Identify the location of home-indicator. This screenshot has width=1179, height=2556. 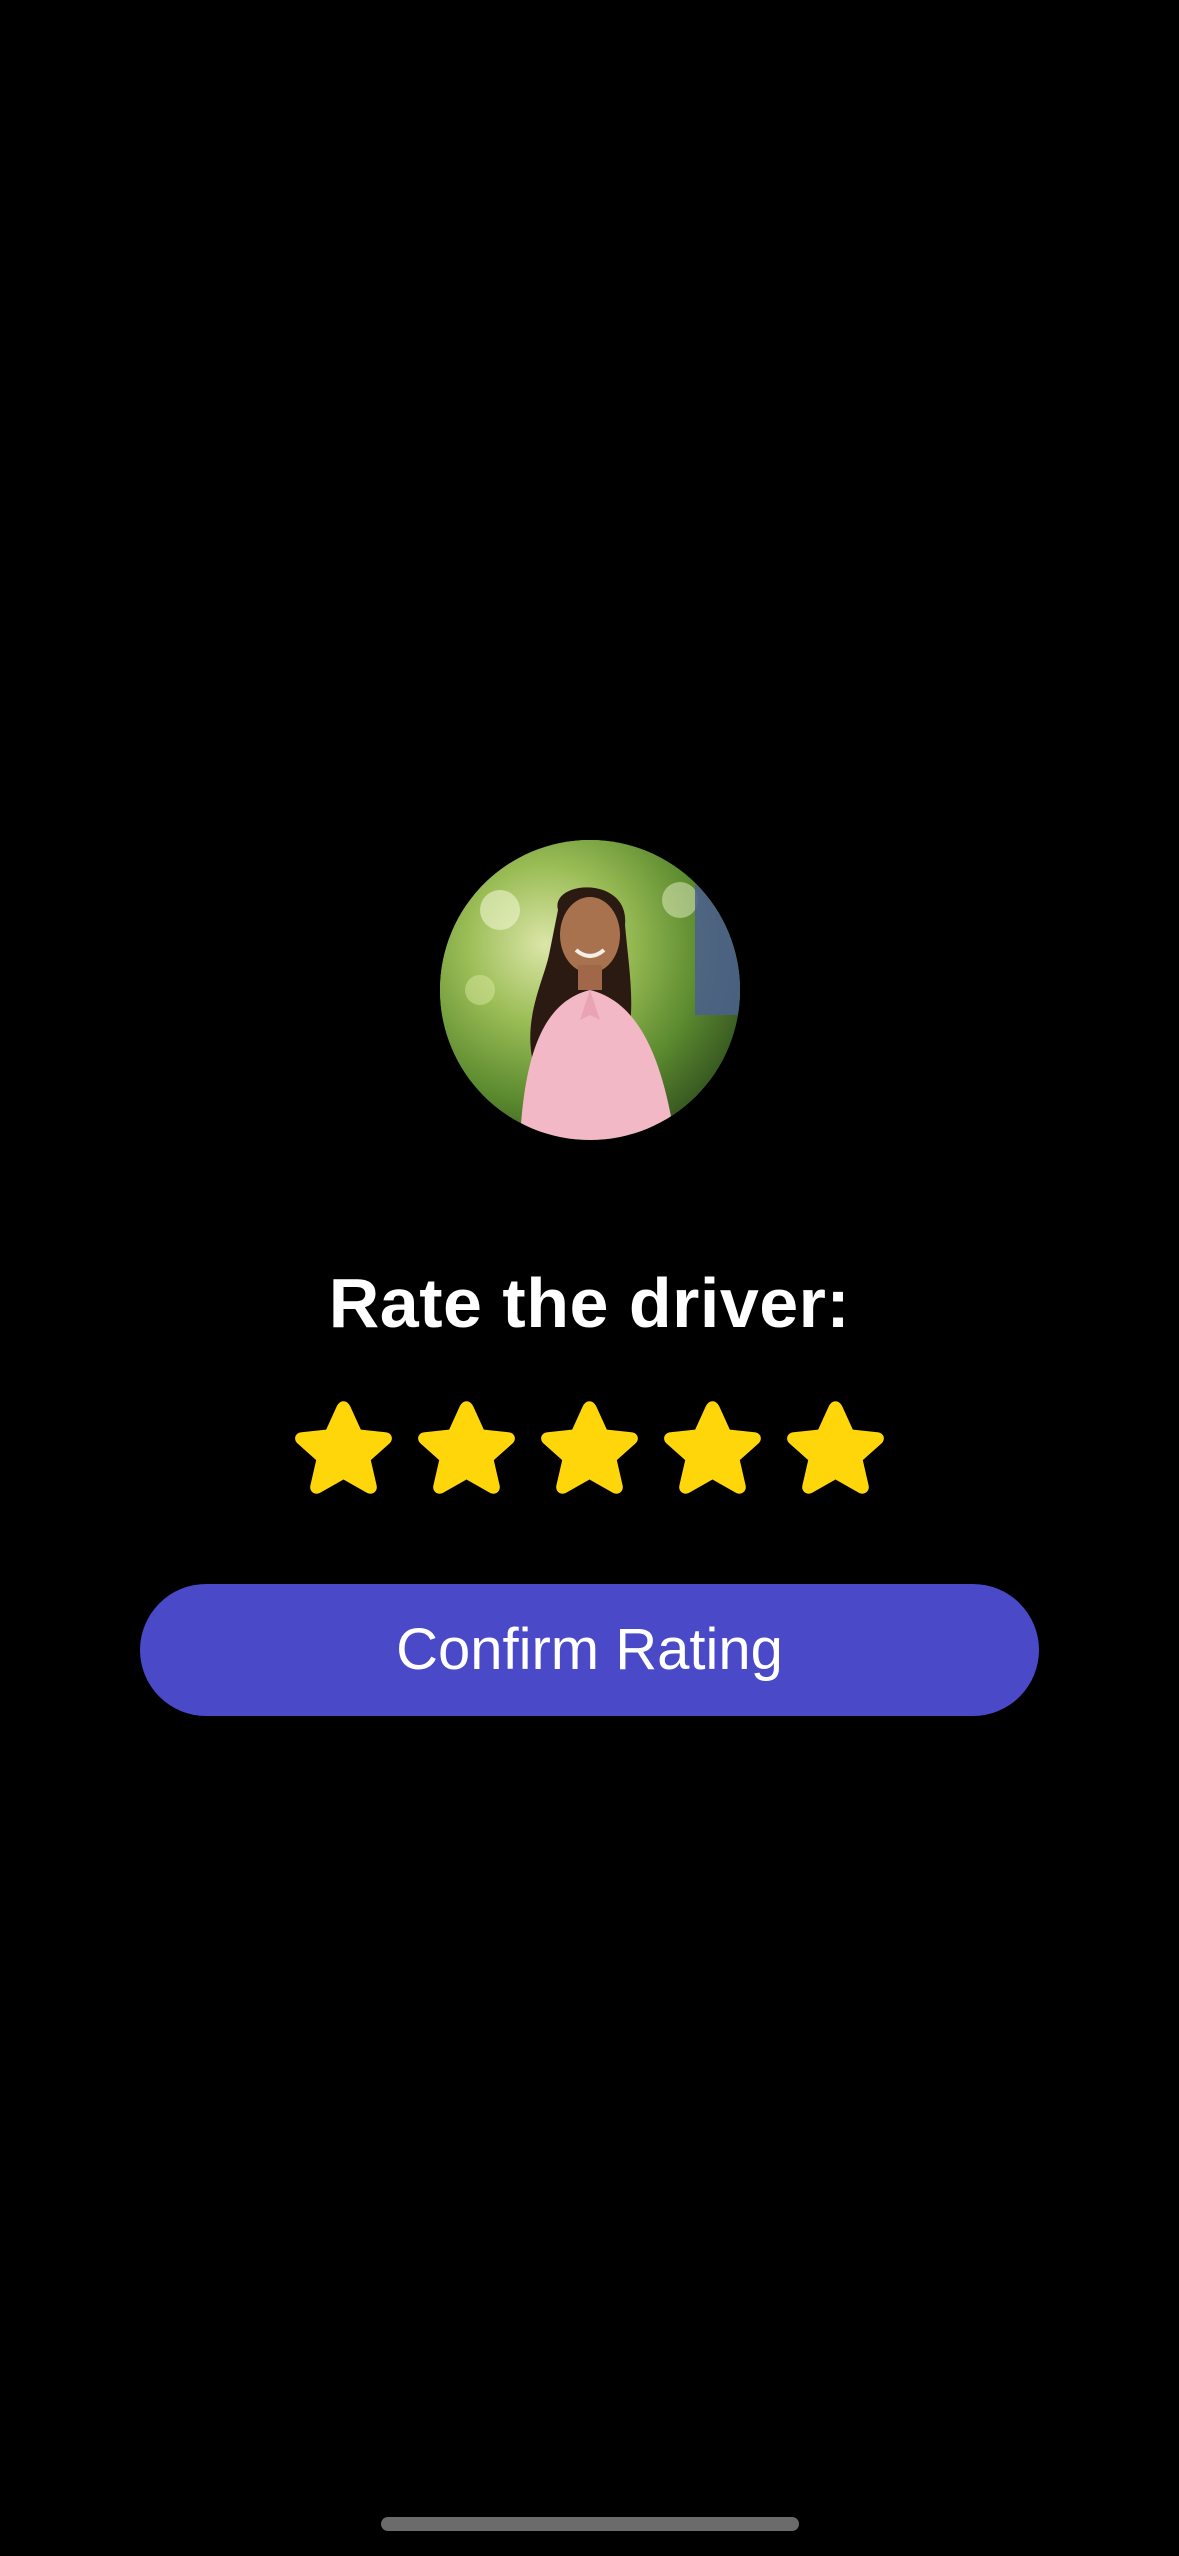
(590, 2524).